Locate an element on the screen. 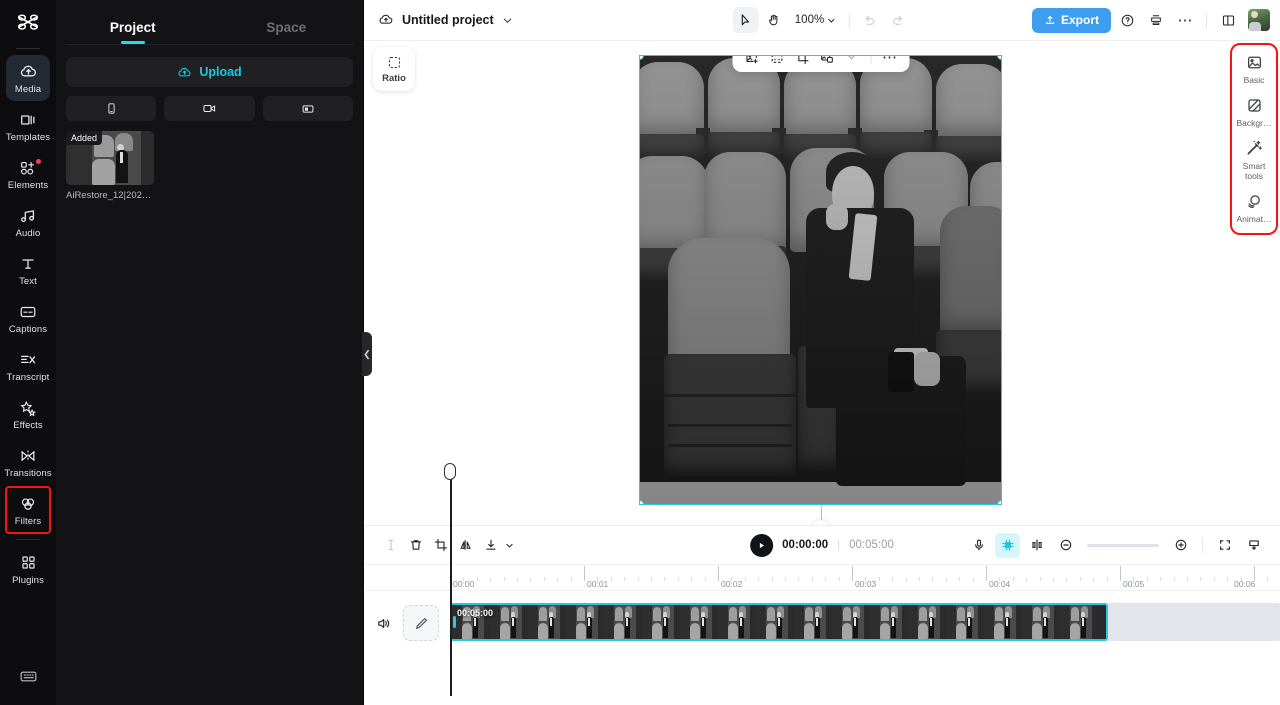 This screenshot has width=1280, height=705. ratio-button: Ratio is located at coordinates (394, 69).